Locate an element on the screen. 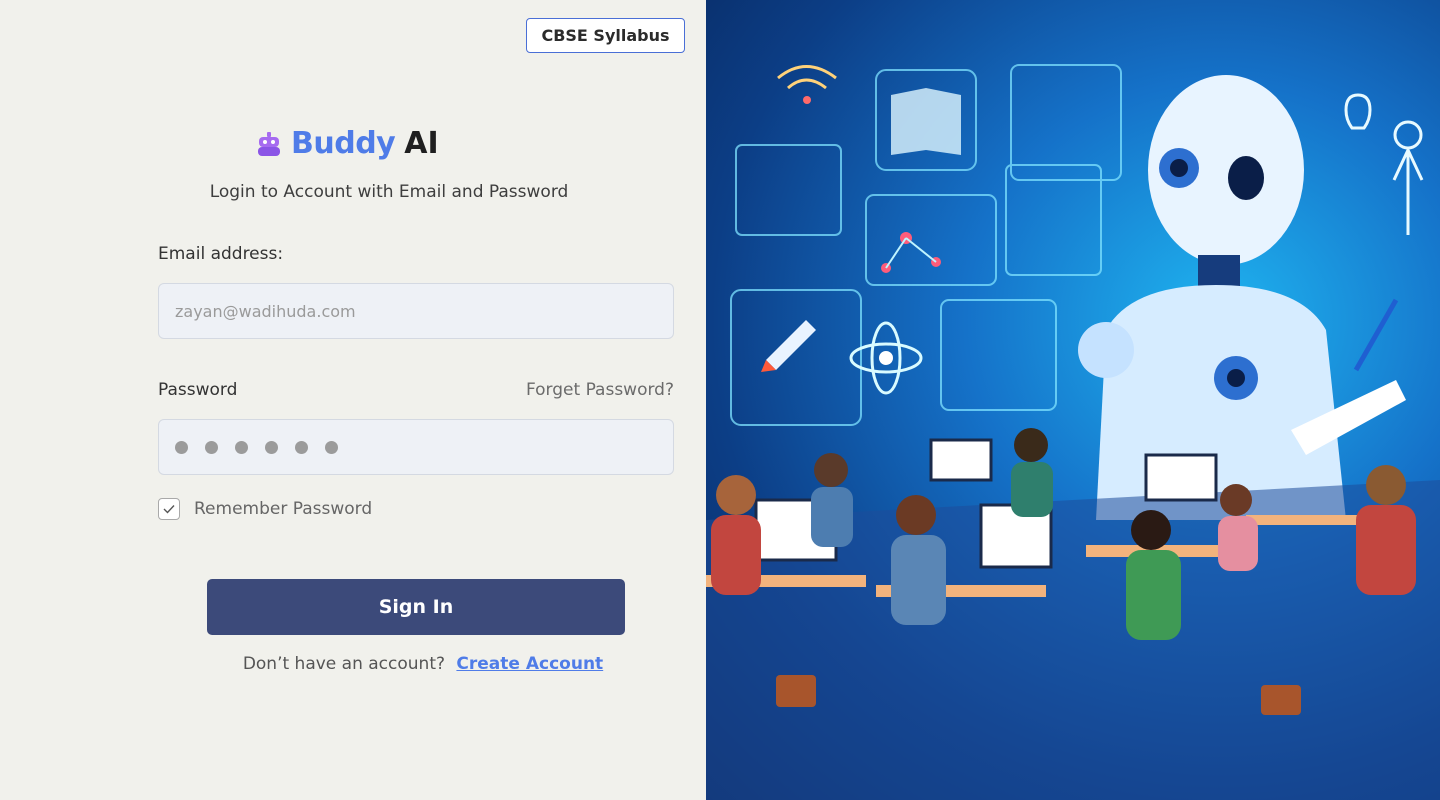 This screenshot has width=1440, height=800. create-account-link: Create Account is located at coordinates (529, 664).